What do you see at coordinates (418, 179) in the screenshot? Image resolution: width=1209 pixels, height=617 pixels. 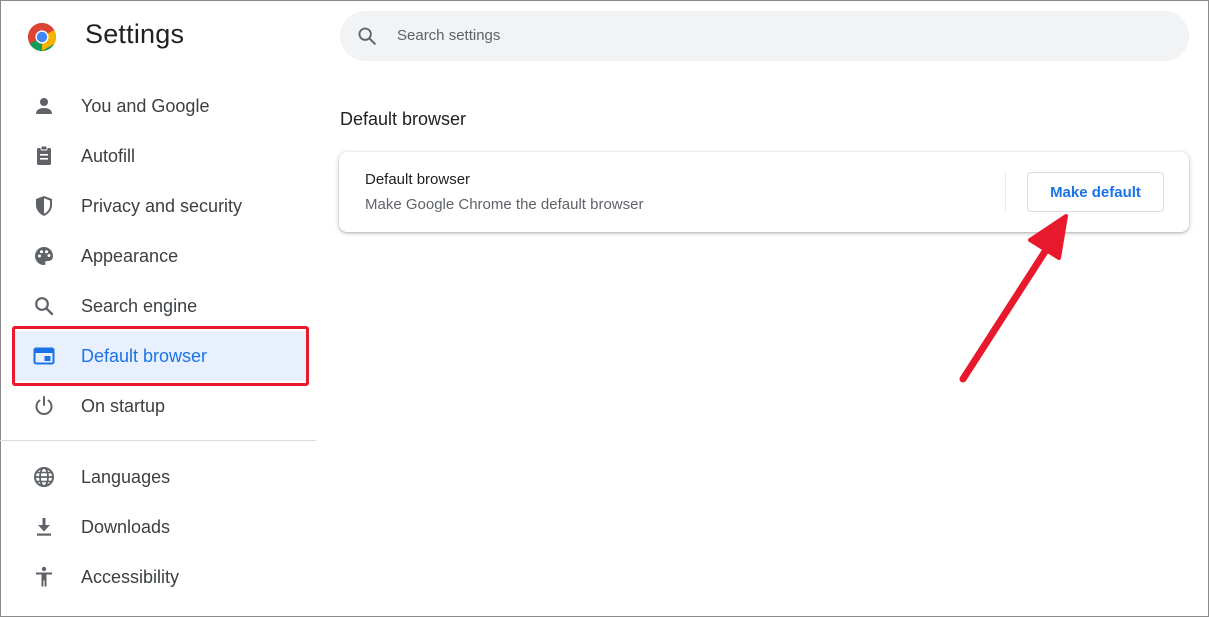 I see `card-title: Default browser` at bounding box center [418, 179].